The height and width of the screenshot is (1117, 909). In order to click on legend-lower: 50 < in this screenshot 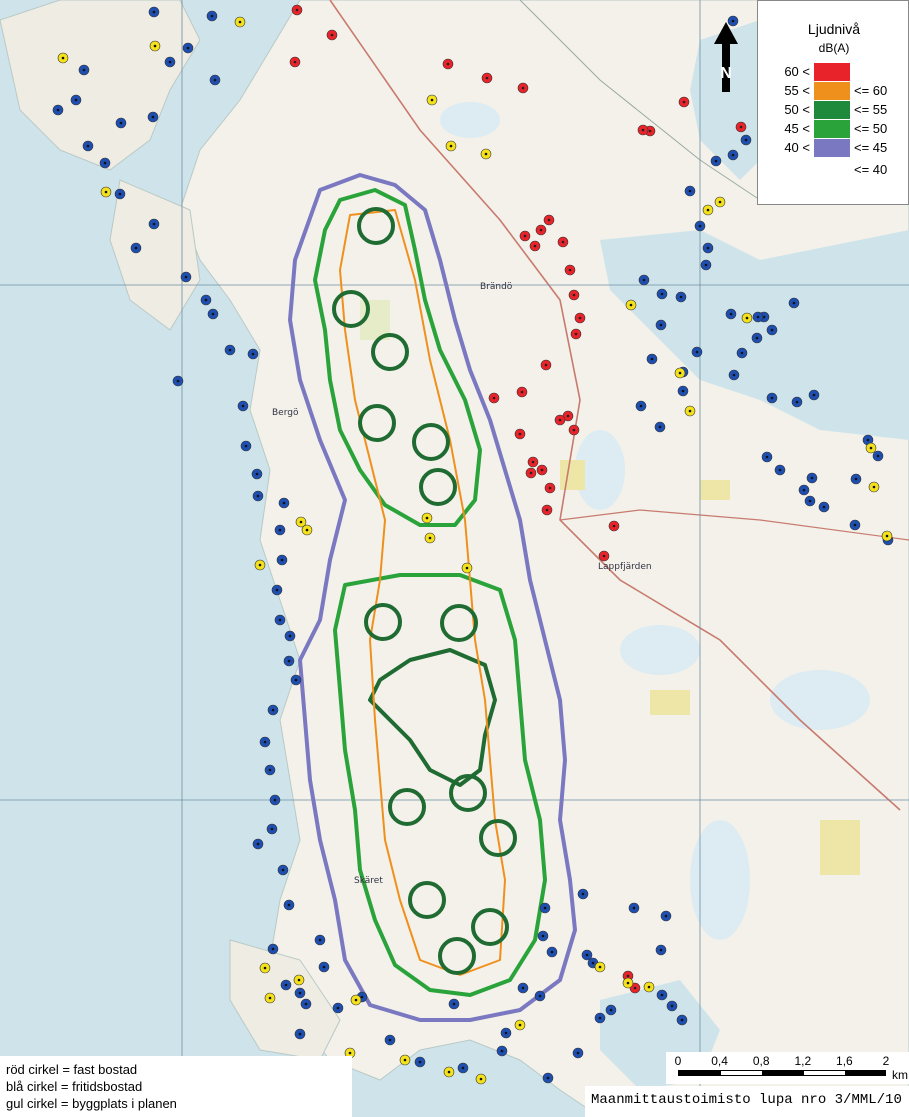, I will do `click(797, 109)`.